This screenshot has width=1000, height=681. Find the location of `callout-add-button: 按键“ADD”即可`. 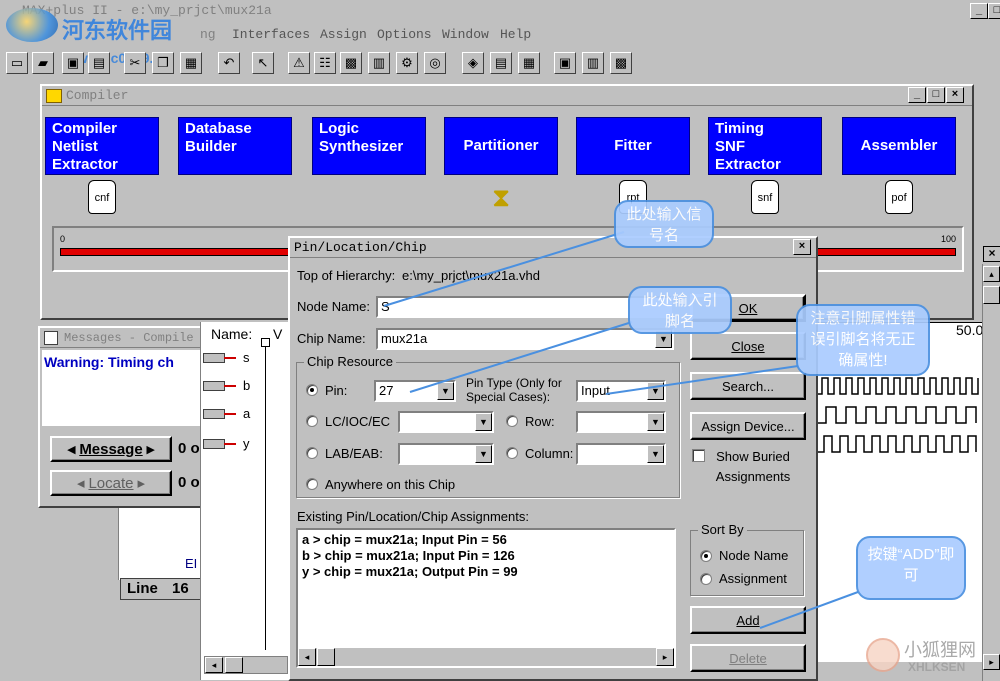

callout-add-button: 按键“ADD”即可 is located at coordinates (911, 568).